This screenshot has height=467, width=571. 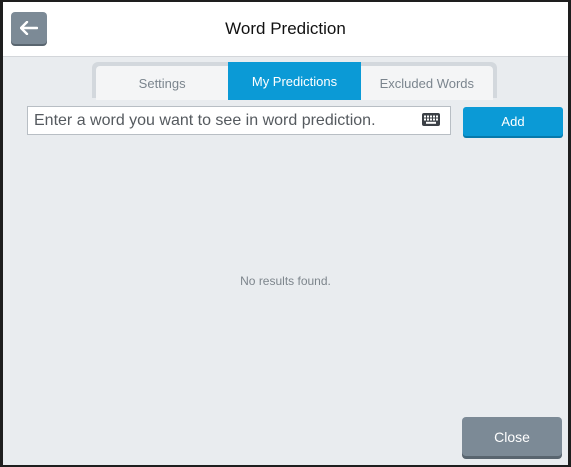 I want to click on page-title: Word Prediction, so click(x=285, y=28).